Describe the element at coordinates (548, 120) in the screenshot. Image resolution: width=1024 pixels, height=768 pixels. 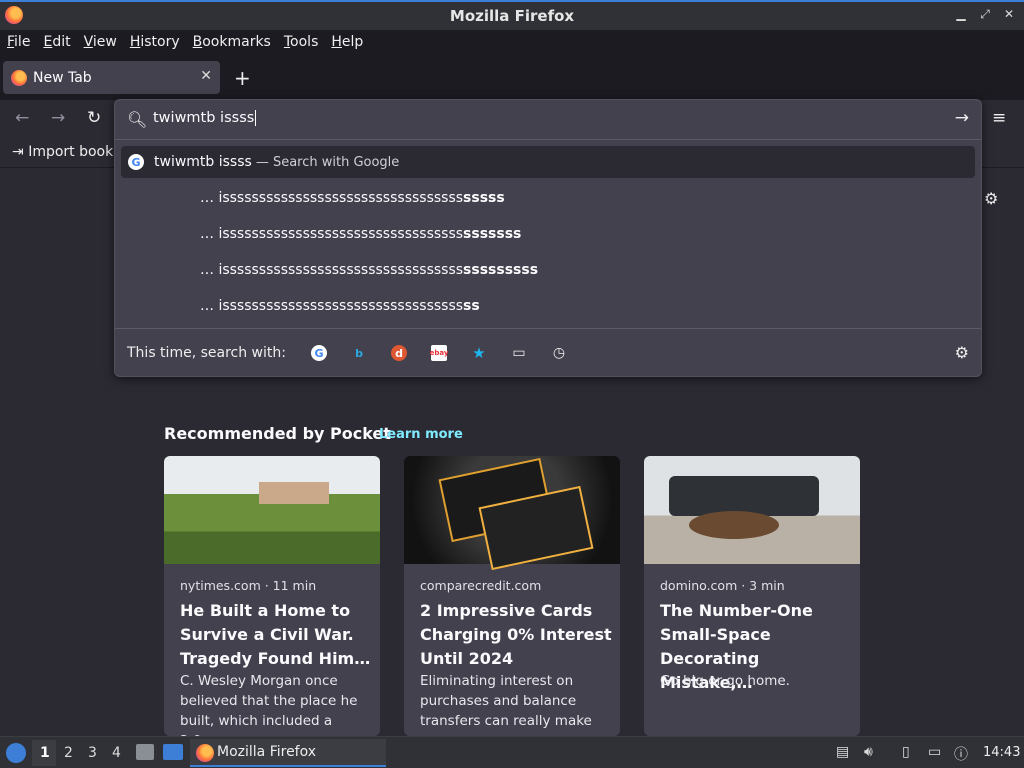
I see `urlbar-input-row: 🔍︎ twiwmtb issss →` at that location.